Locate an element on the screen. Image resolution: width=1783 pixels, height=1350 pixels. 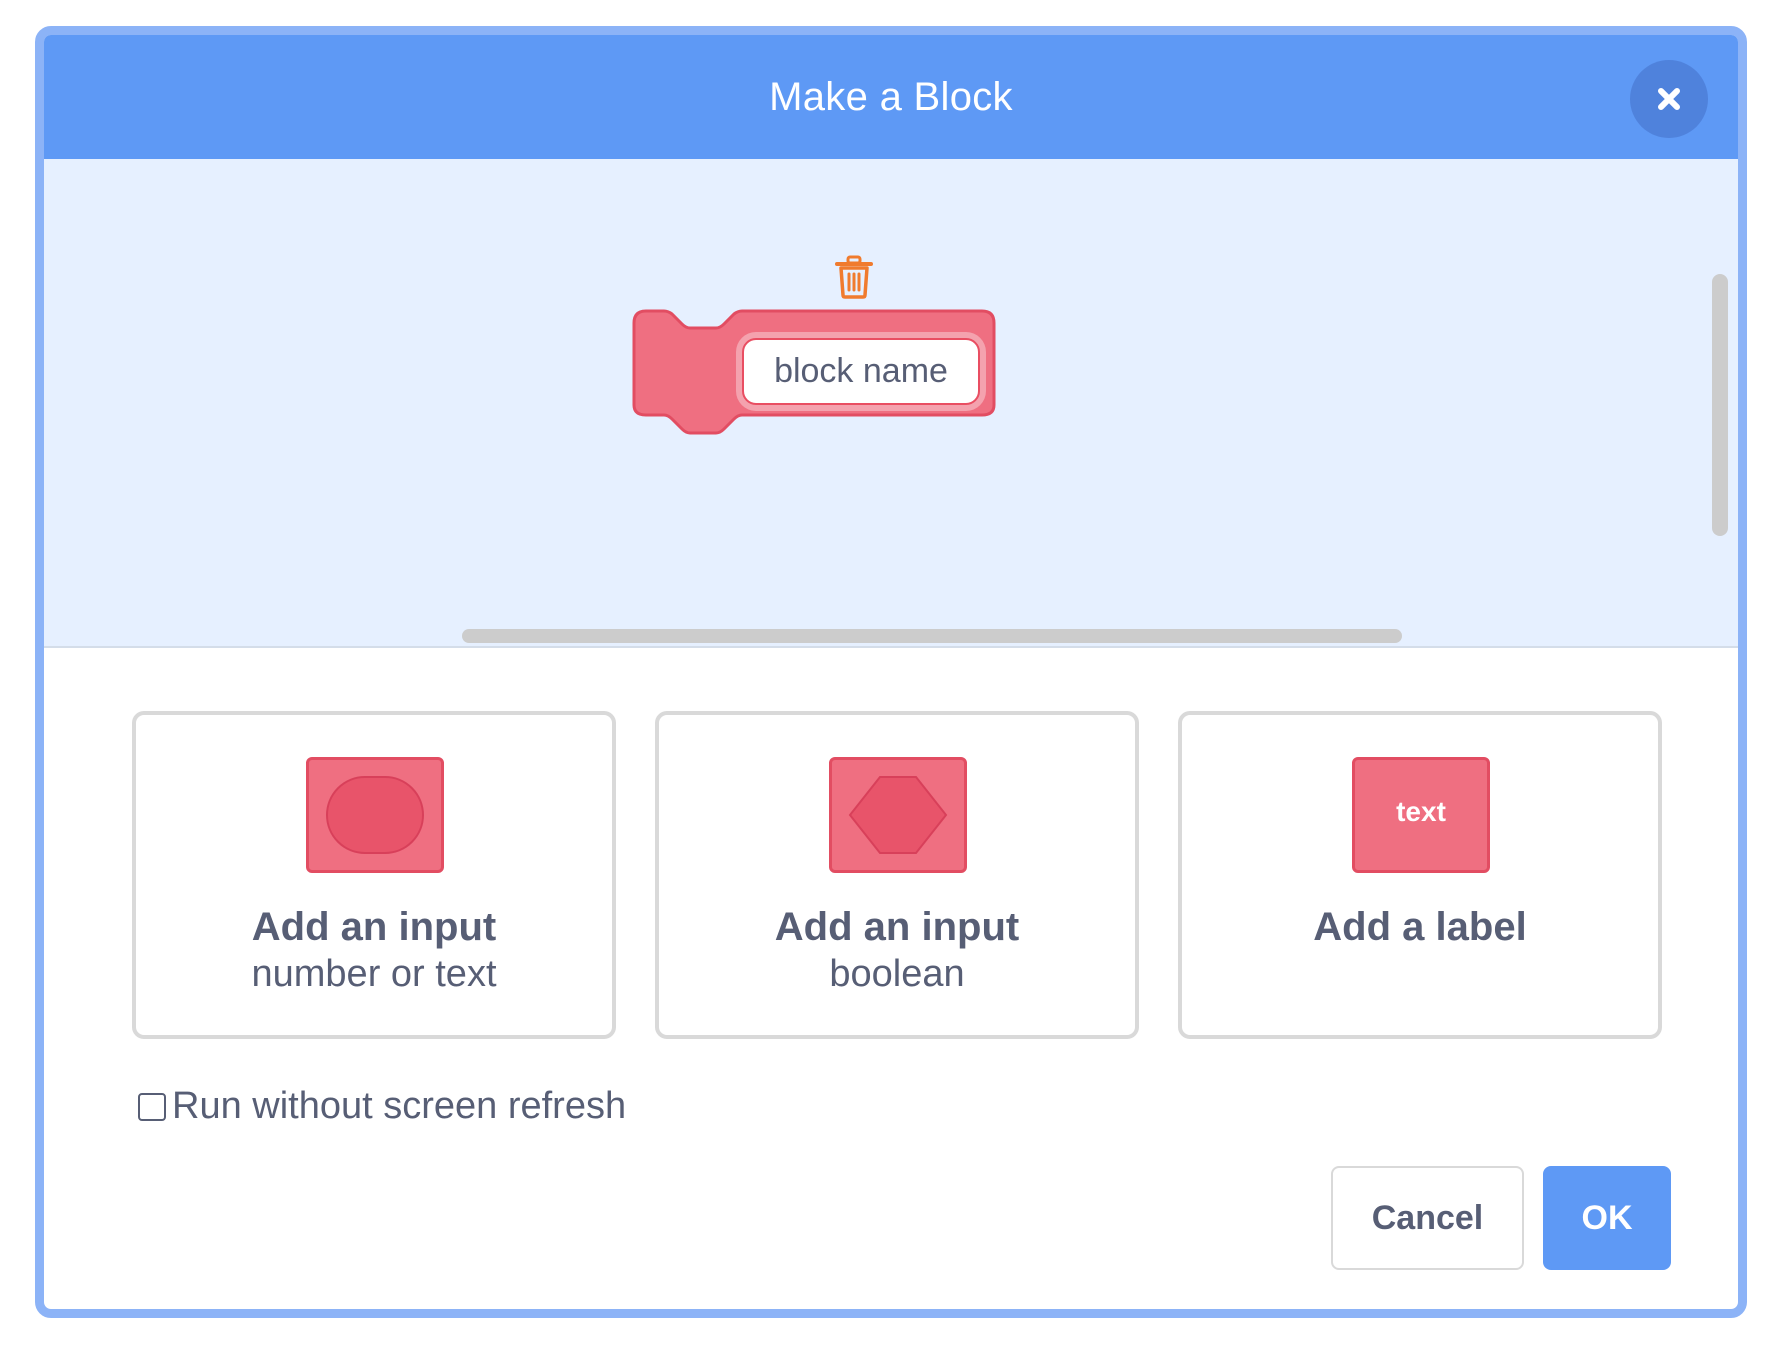
cancel-button: Cancel is located at coordinates (1427, 1218).